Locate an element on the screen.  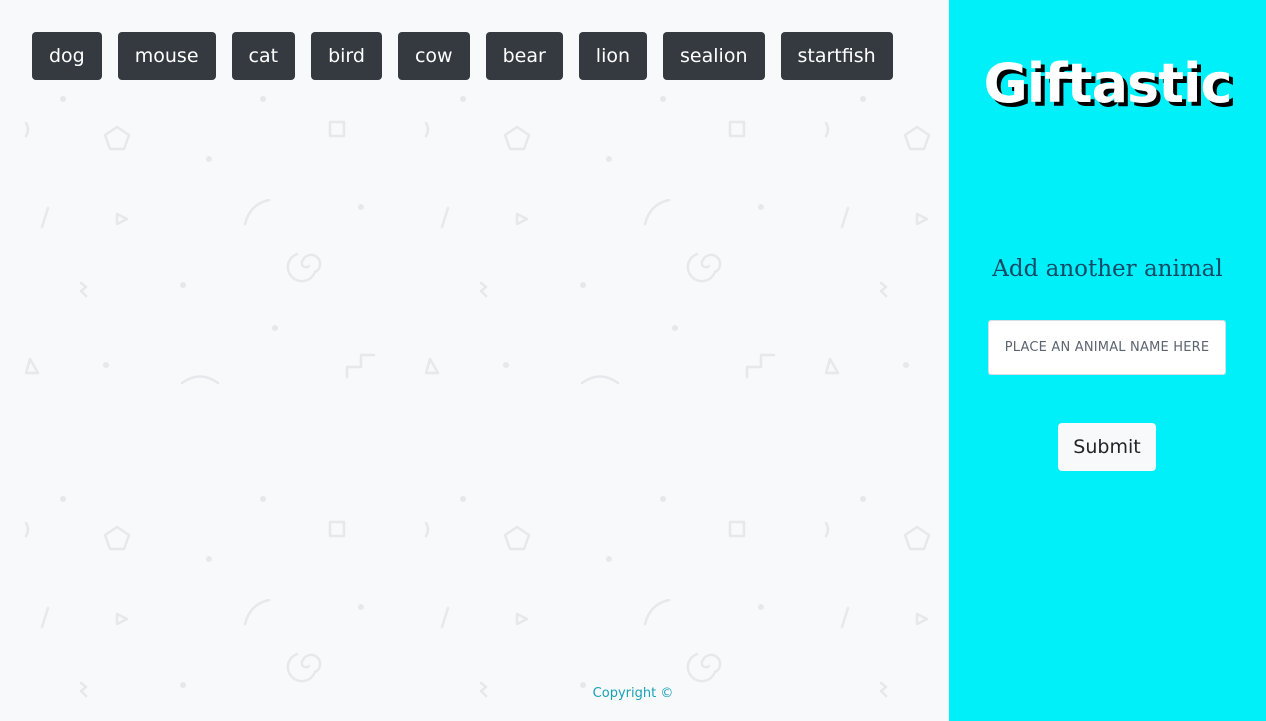
animal-button-lion: lion is located at coordinates (613, 56).